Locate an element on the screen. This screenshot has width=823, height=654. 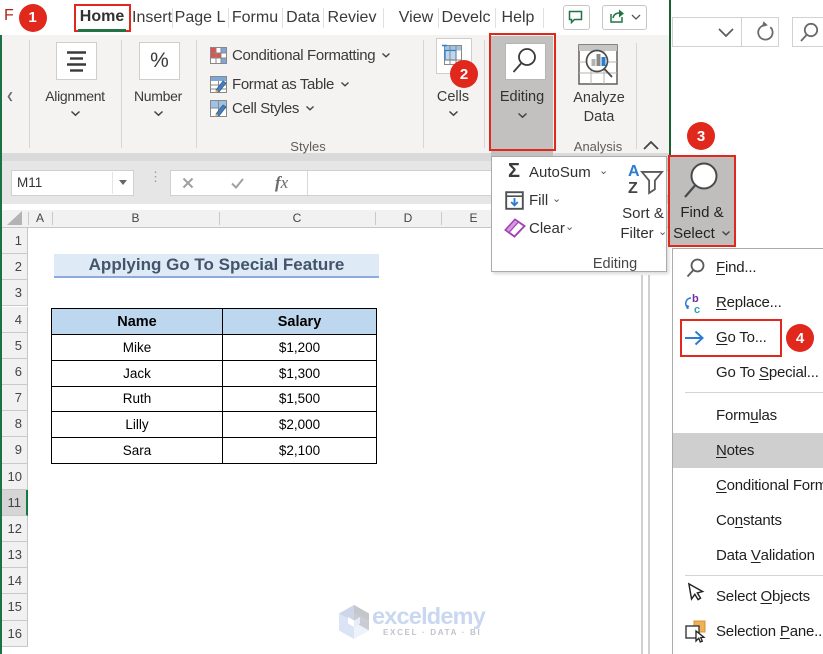
svg-text: c is located at coordinates (697, 310).